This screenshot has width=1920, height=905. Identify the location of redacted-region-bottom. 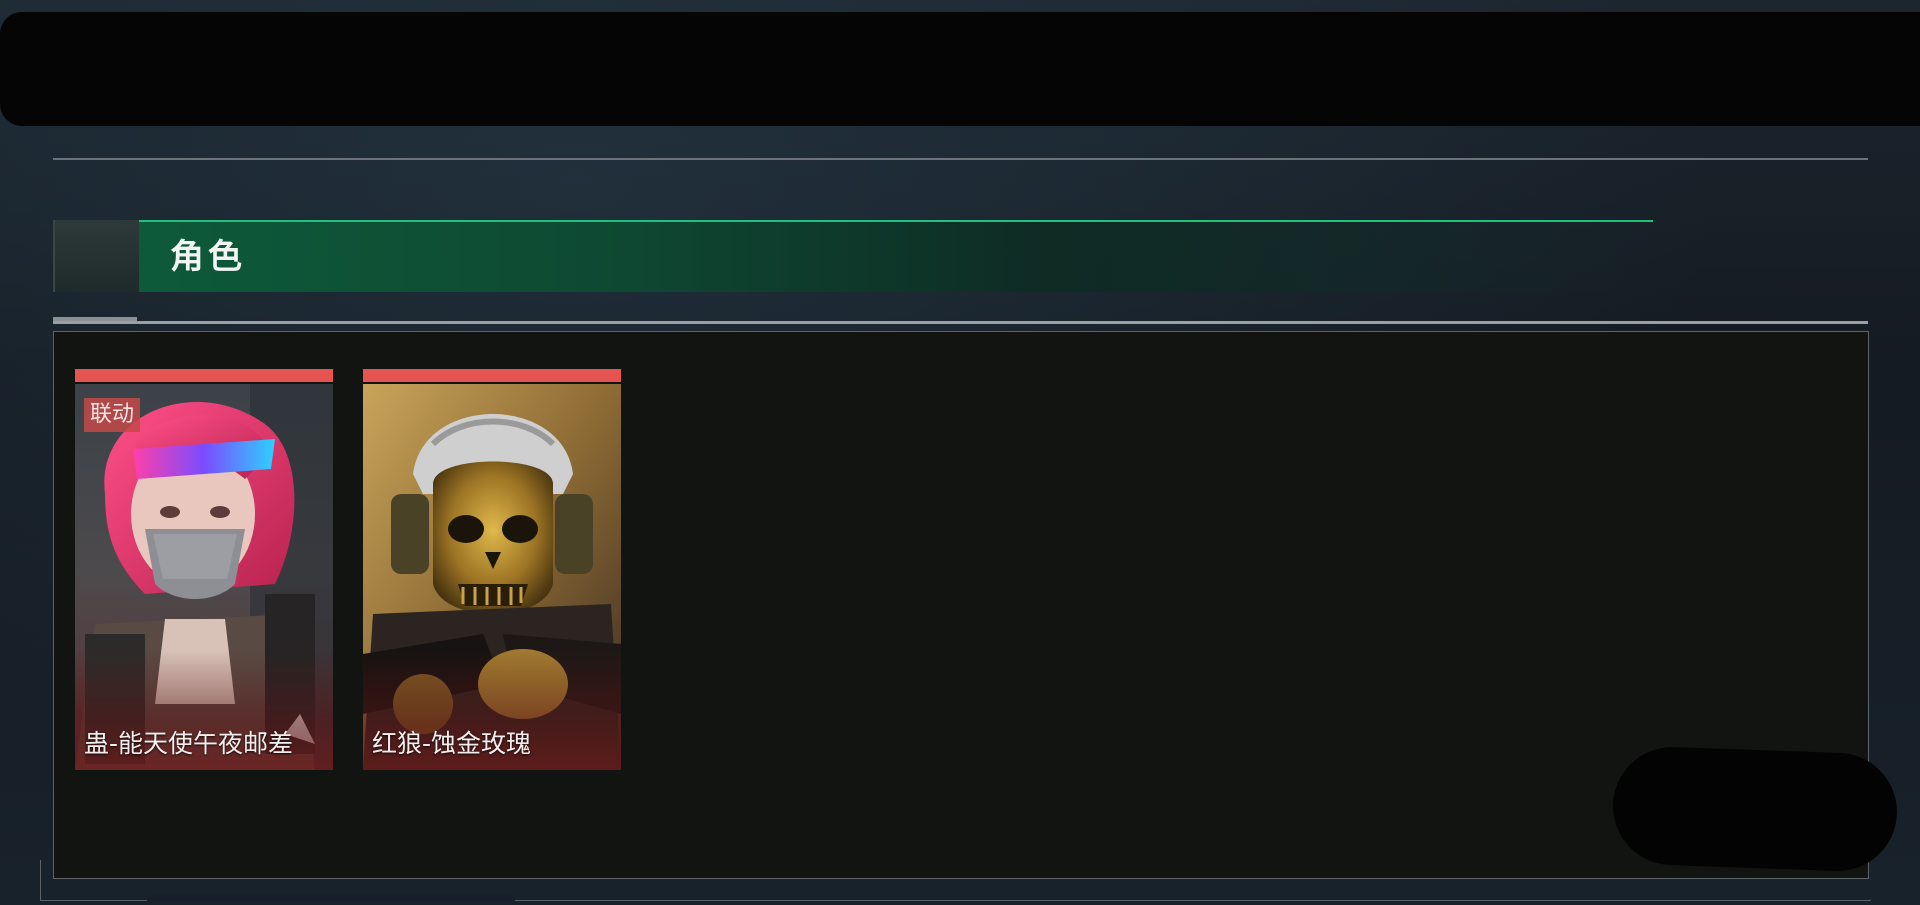
(1755, 809).